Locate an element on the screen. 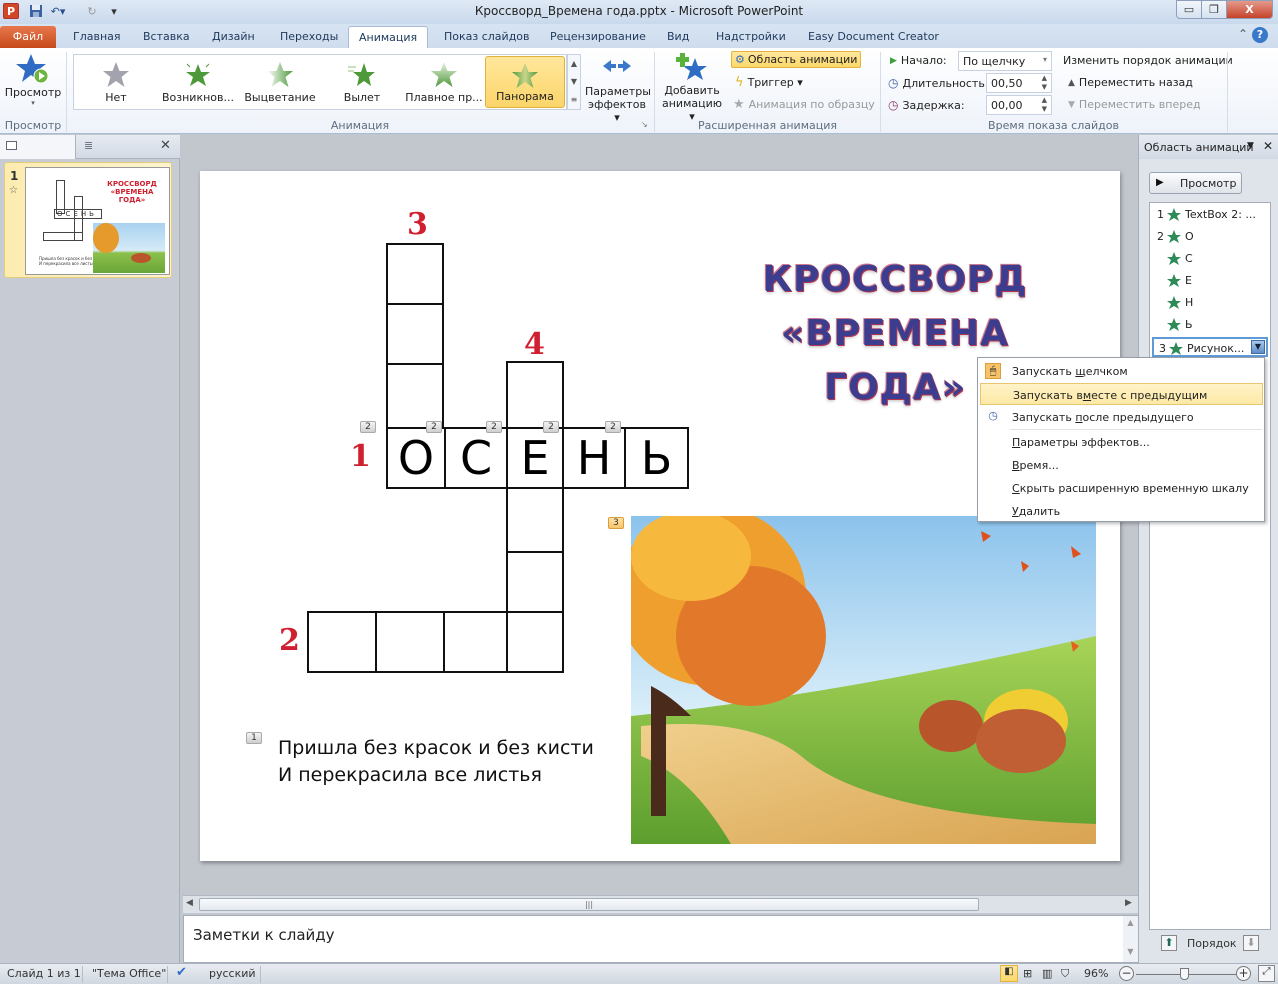 The height and width of the screenshot is (984, 1278). add-animation-button: Добавить анимацию ▾ is located at coordinates (692, 87).